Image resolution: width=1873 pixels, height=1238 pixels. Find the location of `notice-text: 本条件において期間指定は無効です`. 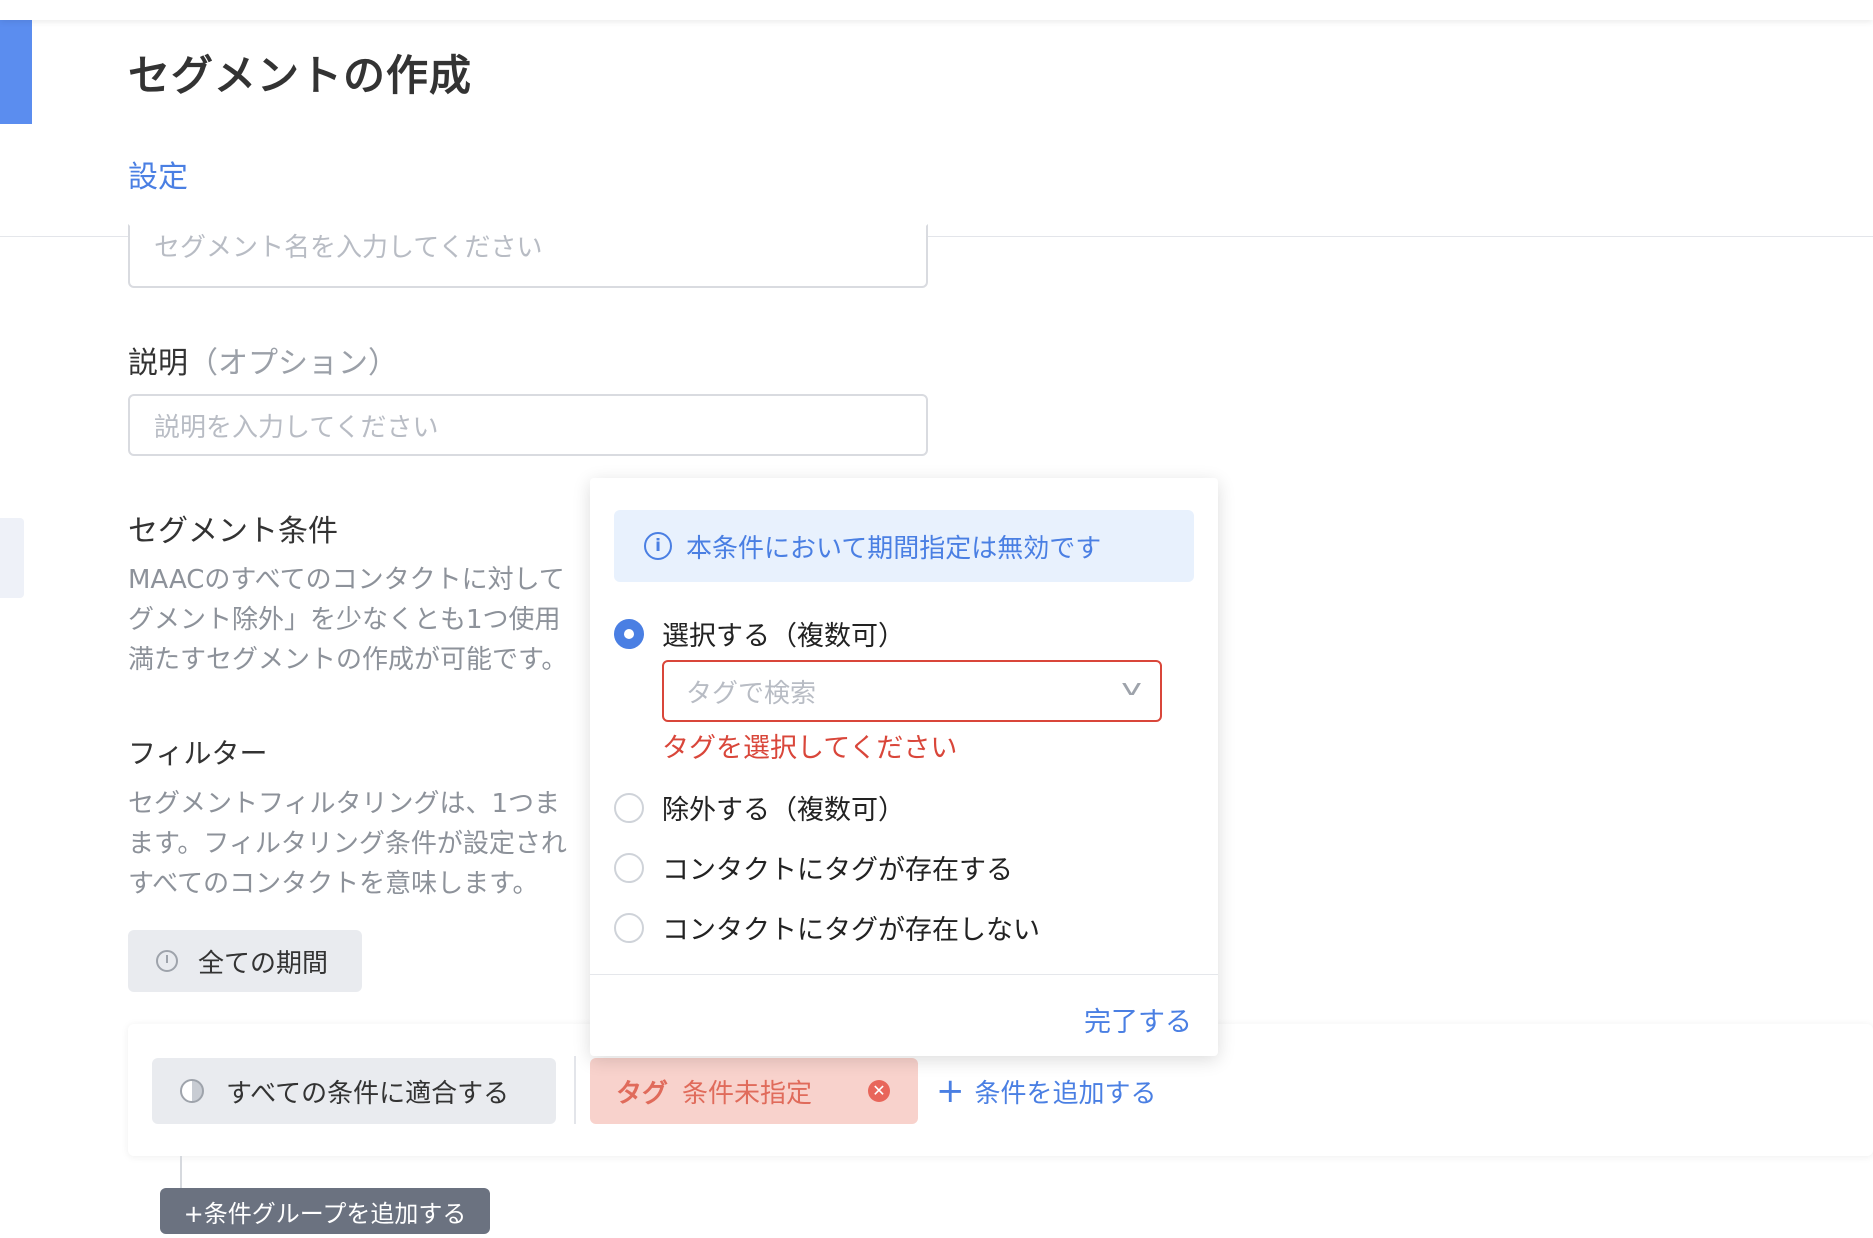

notice-text: 本条件において期間指定は無効です is located at coordinates (894, 548).